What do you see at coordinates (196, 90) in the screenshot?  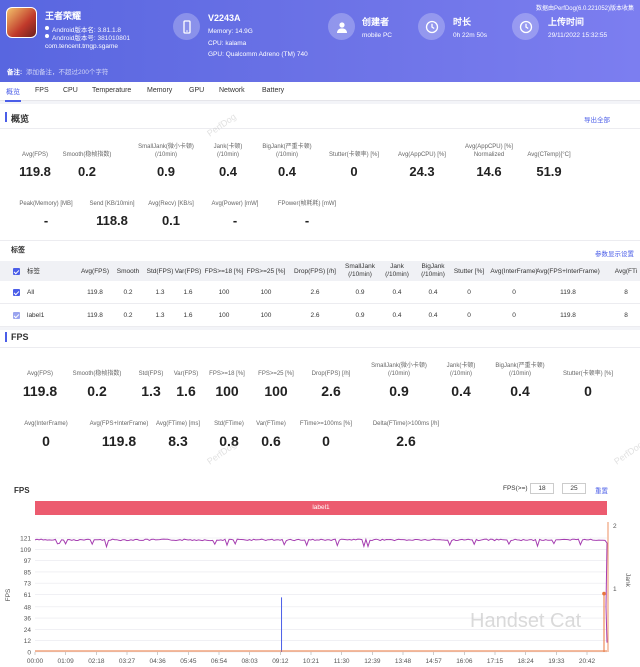 I see `tab-gpu: GPU` at bounding box center [196, 90].